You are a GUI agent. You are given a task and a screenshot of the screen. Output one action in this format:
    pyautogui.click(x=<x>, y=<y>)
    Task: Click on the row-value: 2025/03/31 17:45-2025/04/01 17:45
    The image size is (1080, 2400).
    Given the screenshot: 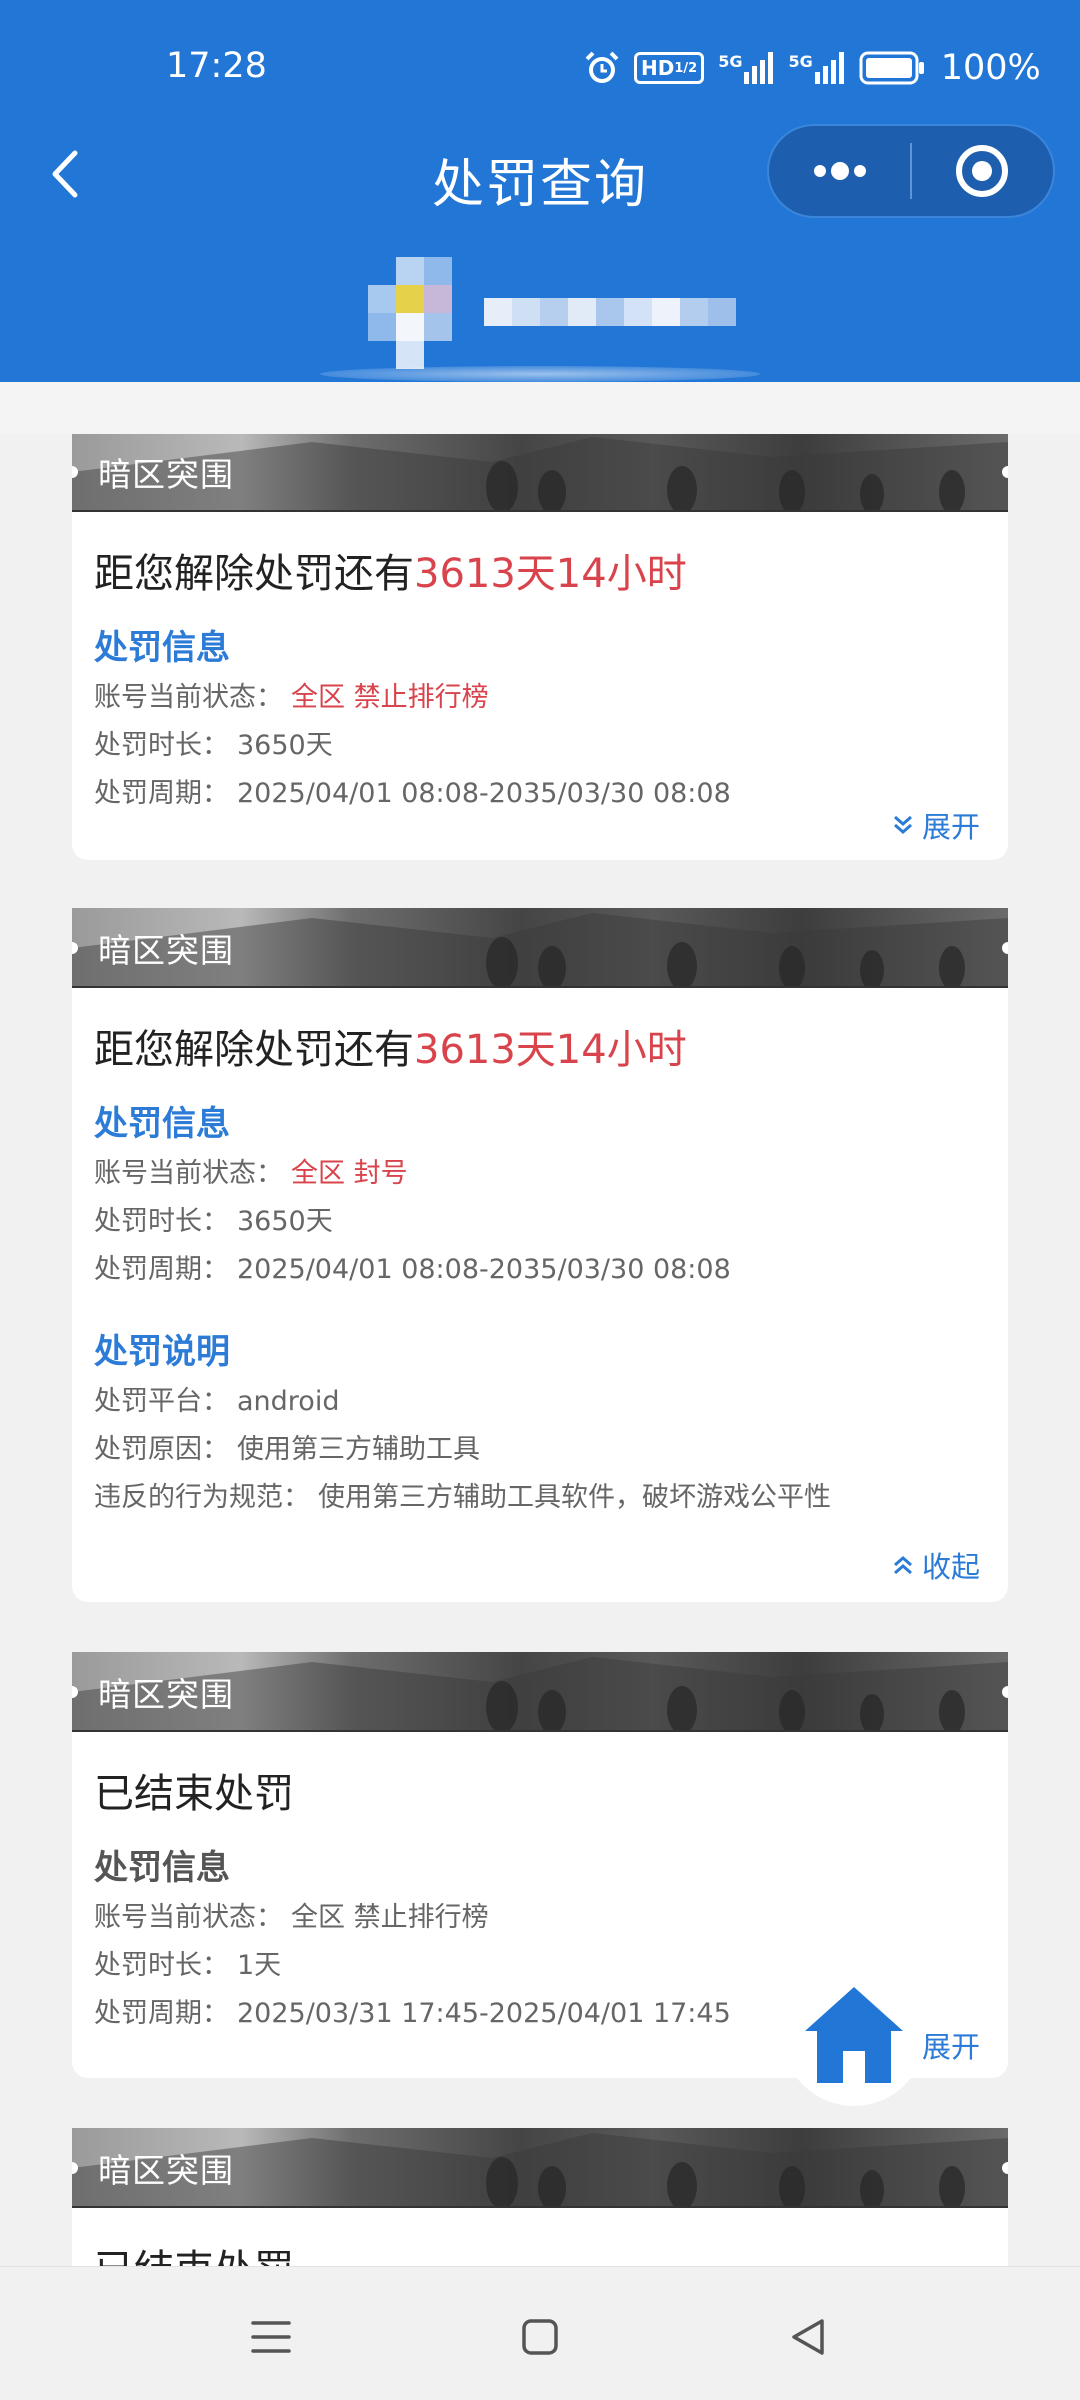 What is the action you would take?
    pyautogui.click(x=484, y=2013)
    